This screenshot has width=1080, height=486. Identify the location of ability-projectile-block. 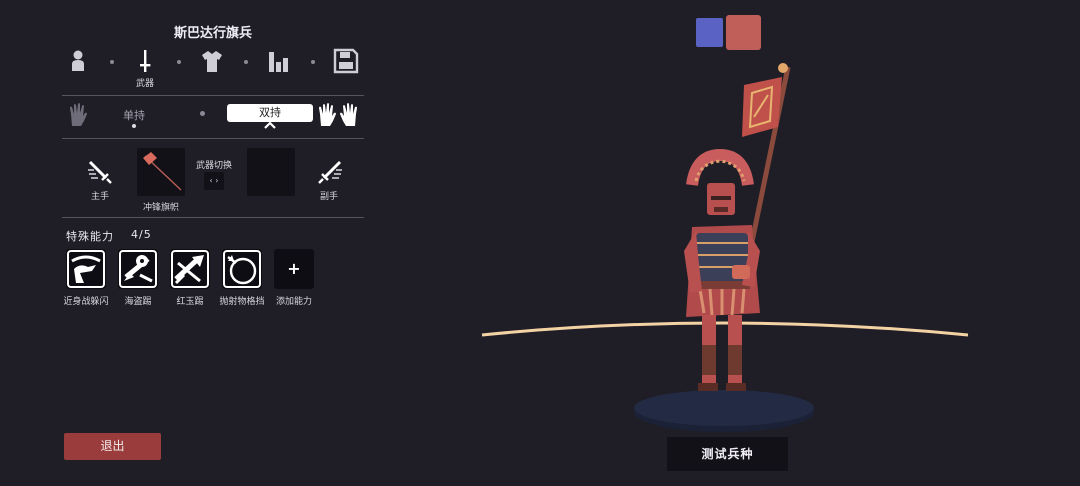
(242, 269).